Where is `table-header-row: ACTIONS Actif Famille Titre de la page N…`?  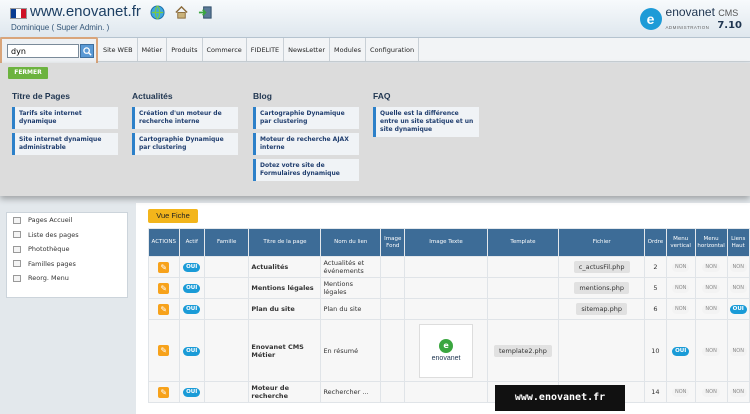 table-header-row: ACTIONS Actif Famille Titre de la page N… is located at coordinates (449, 242).